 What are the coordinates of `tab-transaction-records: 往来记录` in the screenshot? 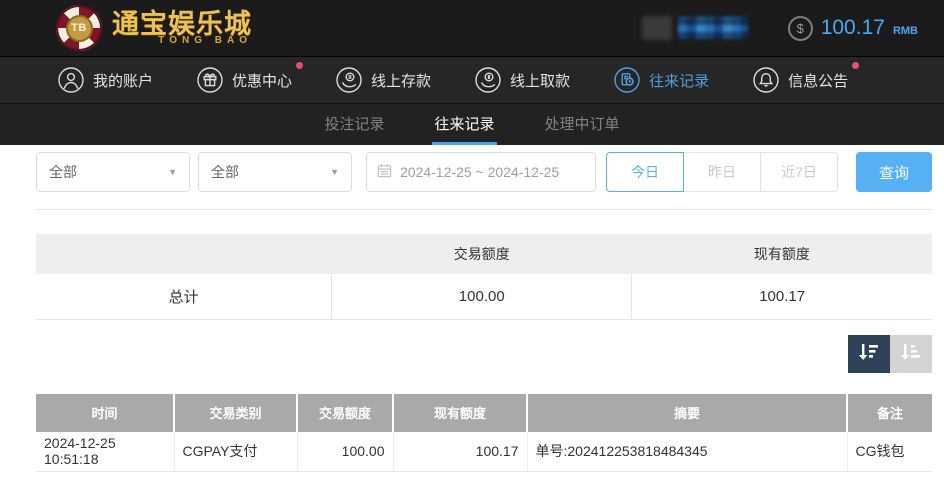 It's located at (464, 124).